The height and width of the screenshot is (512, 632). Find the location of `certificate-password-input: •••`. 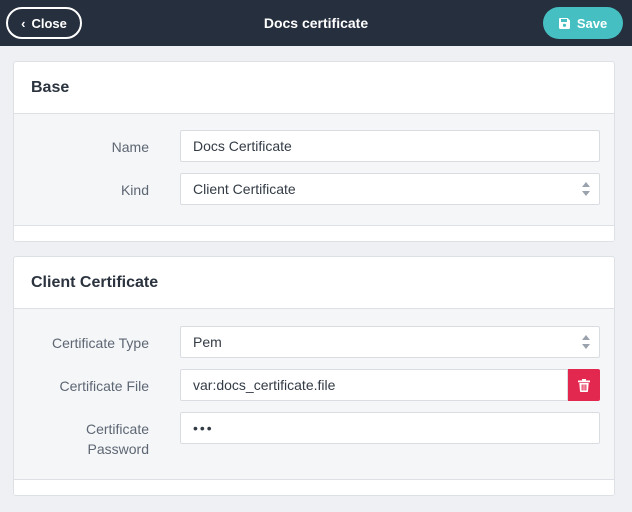

certificate-password-input: ••• is located at coordinates (390, 428).